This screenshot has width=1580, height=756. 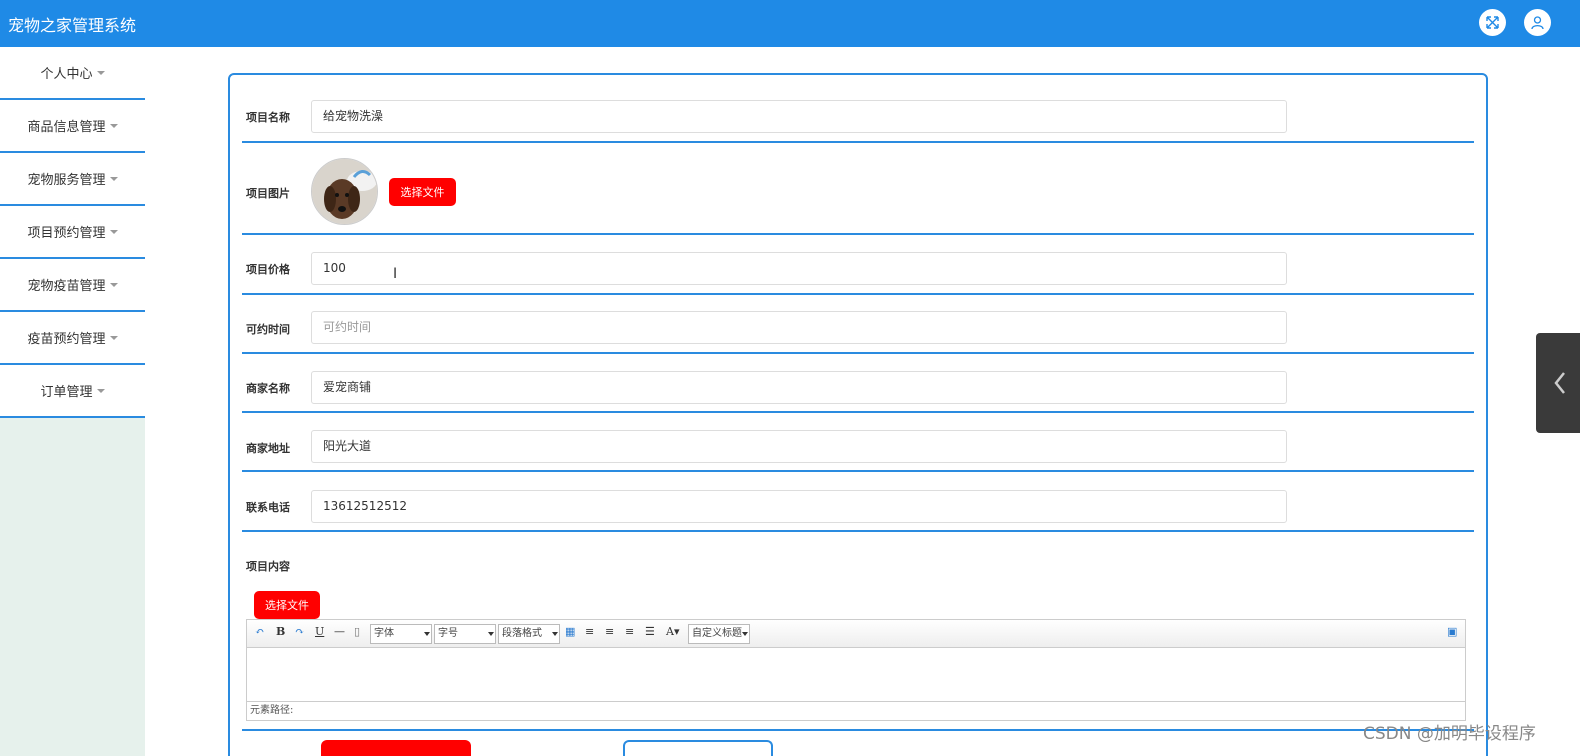 I want to click on address-label: 商家地址, so click(x=268, y=448).